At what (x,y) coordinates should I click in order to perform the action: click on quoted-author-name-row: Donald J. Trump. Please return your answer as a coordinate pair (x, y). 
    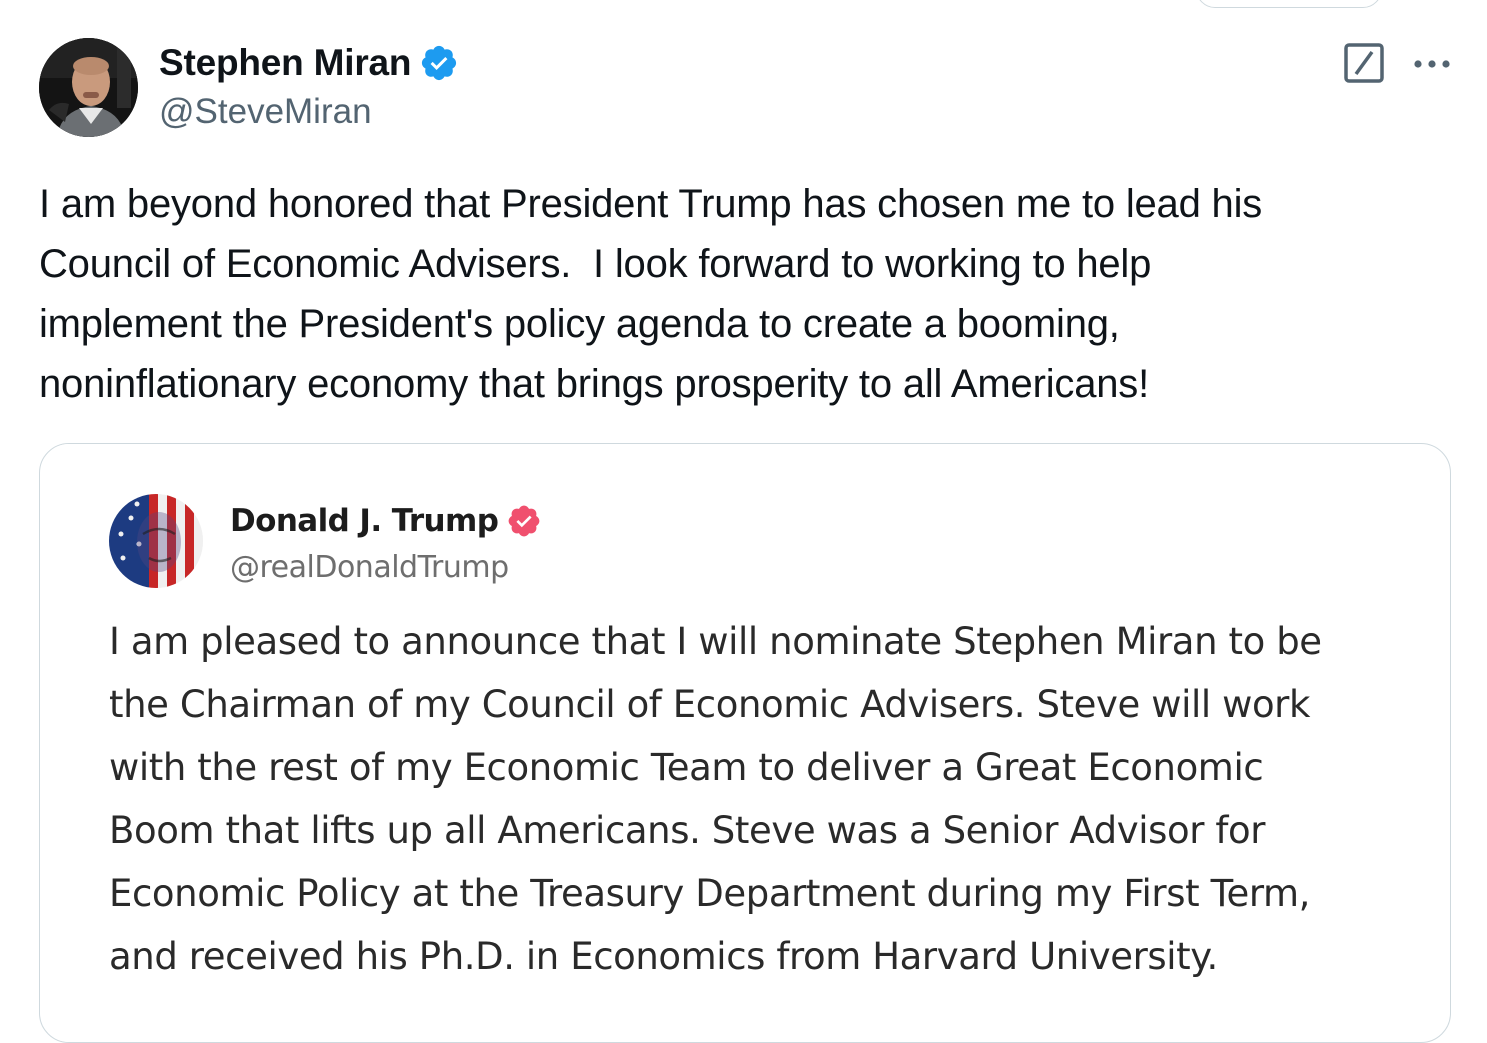
    Looking at the image, I should click on (386, 521).